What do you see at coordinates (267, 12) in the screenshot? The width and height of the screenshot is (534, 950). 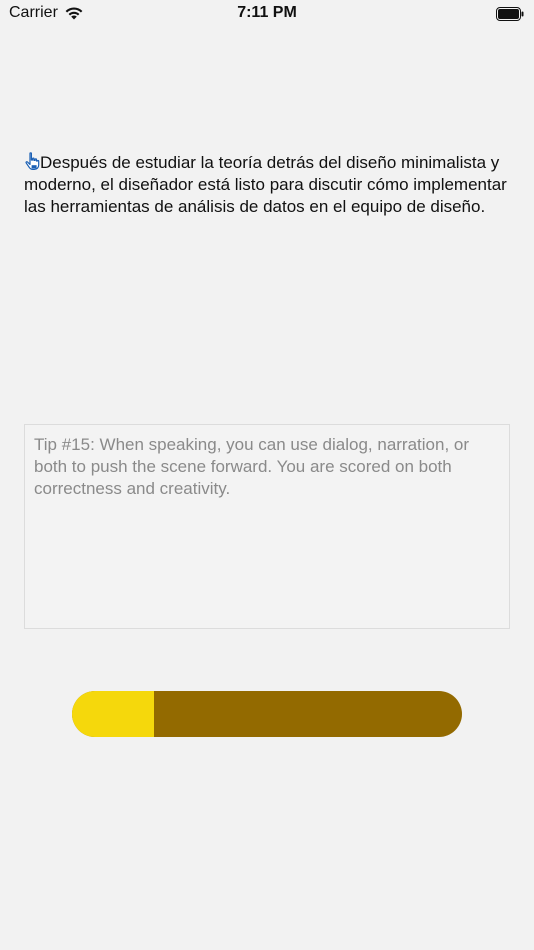 I see `status-time: 7:11 PM` at bounding box center [267, 12].